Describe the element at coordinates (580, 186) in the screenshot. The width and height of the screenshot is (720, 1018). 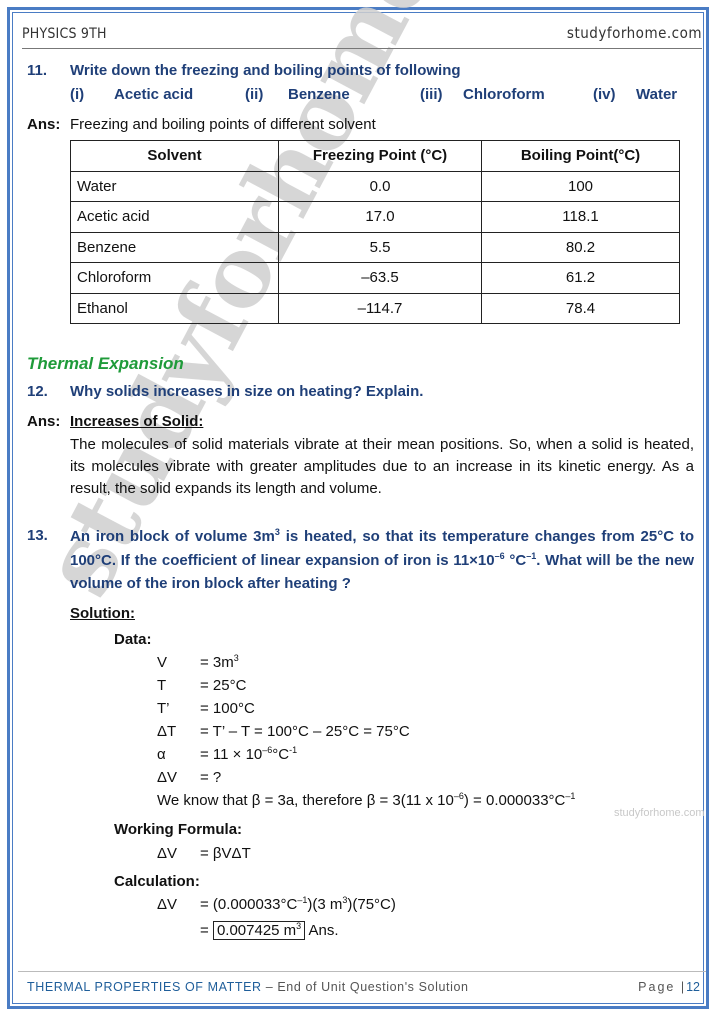
I see `table-cell: 100` at that location.